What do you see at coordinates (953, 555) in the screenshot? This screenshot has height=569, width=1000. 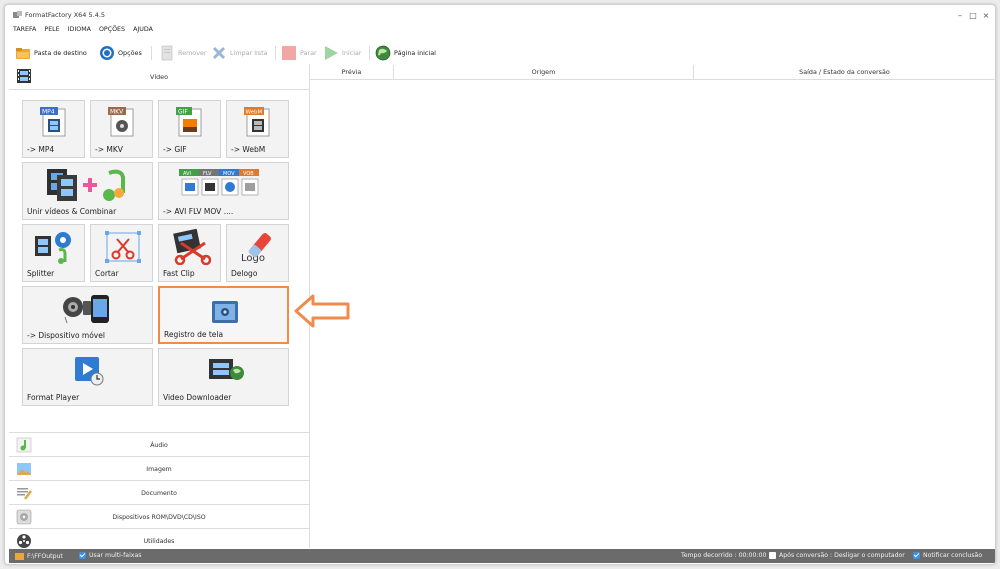 I see `notify-label: Notificar conclusão` at bounding box center [953, 555].